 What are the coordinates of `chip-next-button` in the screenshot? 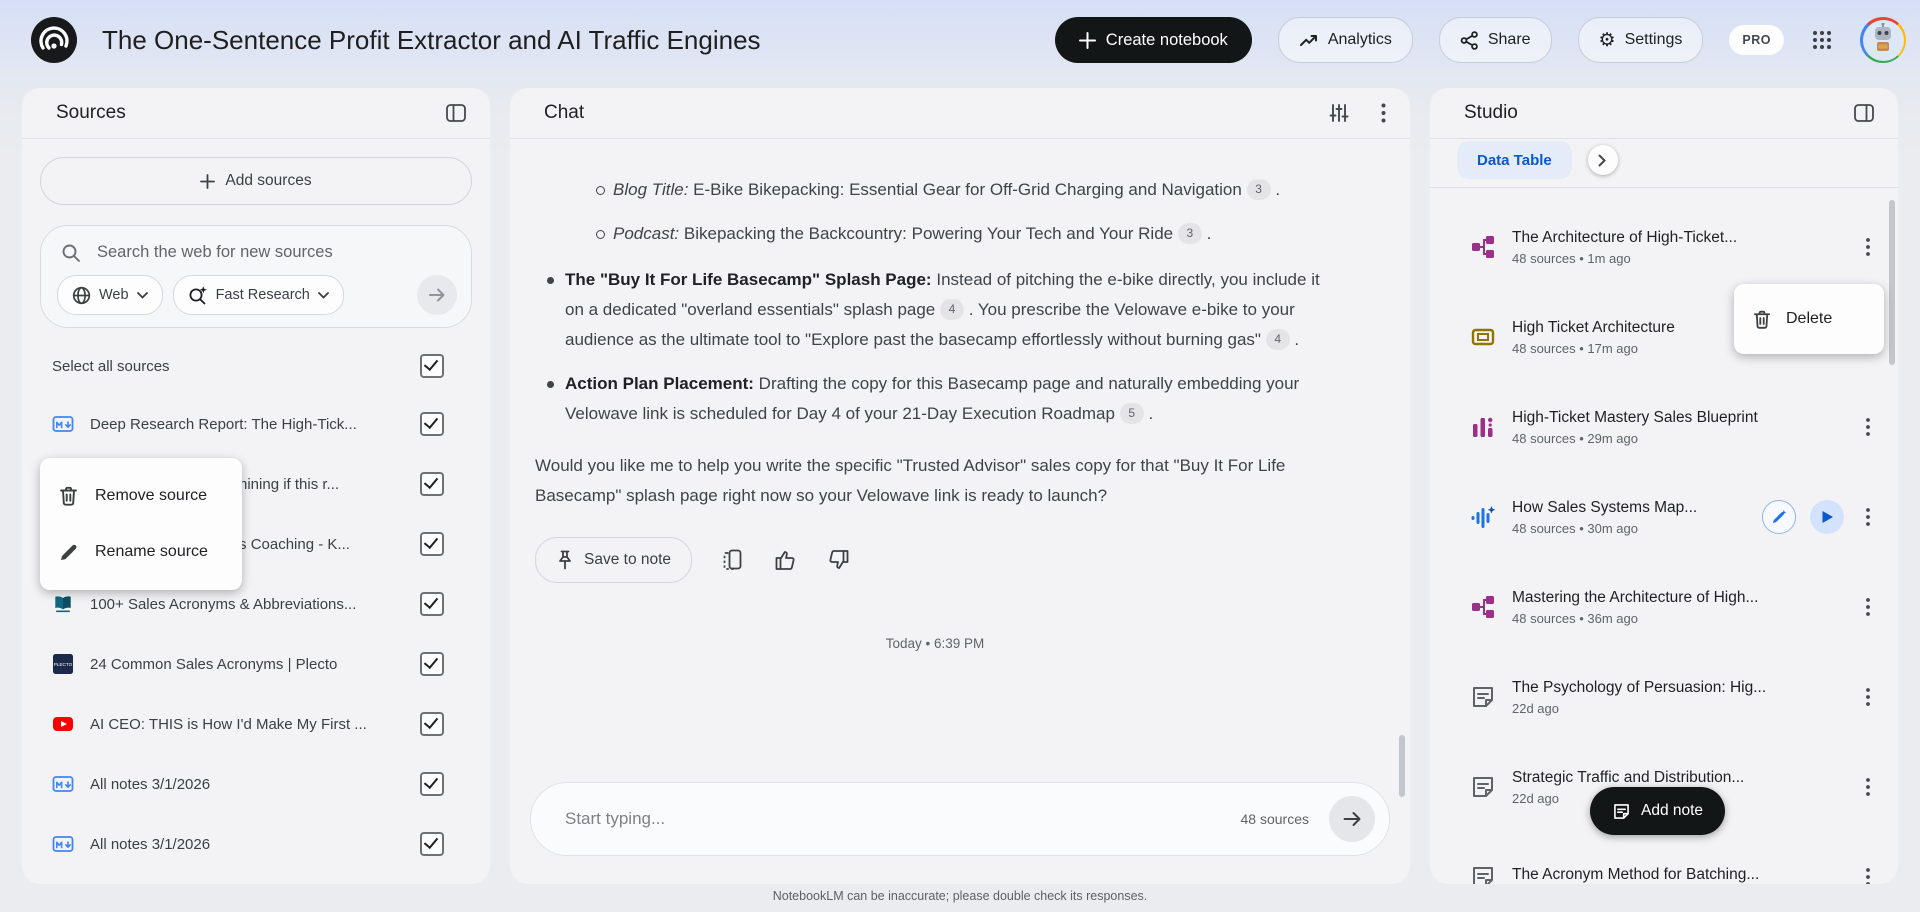 It's located at (1602, 160).